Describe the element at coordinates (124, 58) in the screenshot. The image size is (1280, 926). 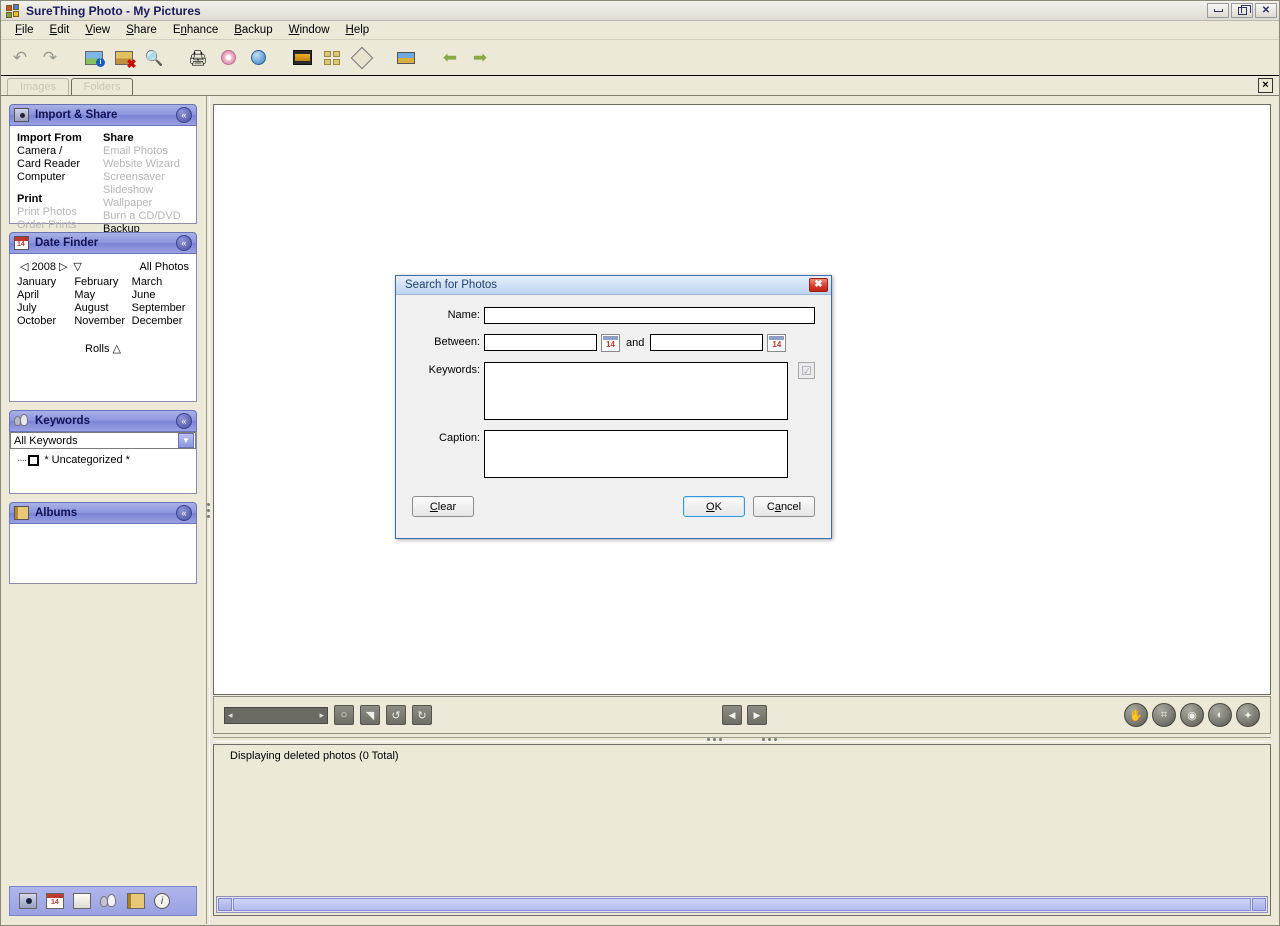
I see `delete-photo-icon: ✖` at that location.